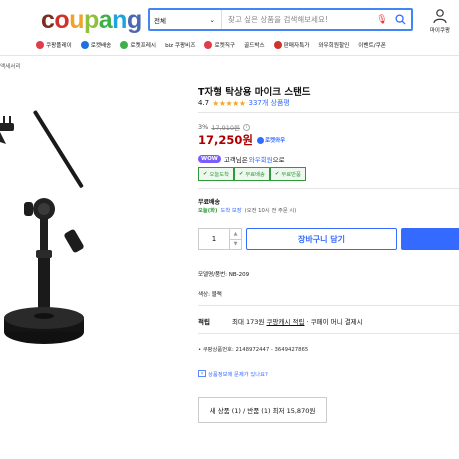  What do you see at coordinates (59, 46) in the screenshot?
I see `nav-item-label: 쿠팡플레이` at bounding box center [59, 46].